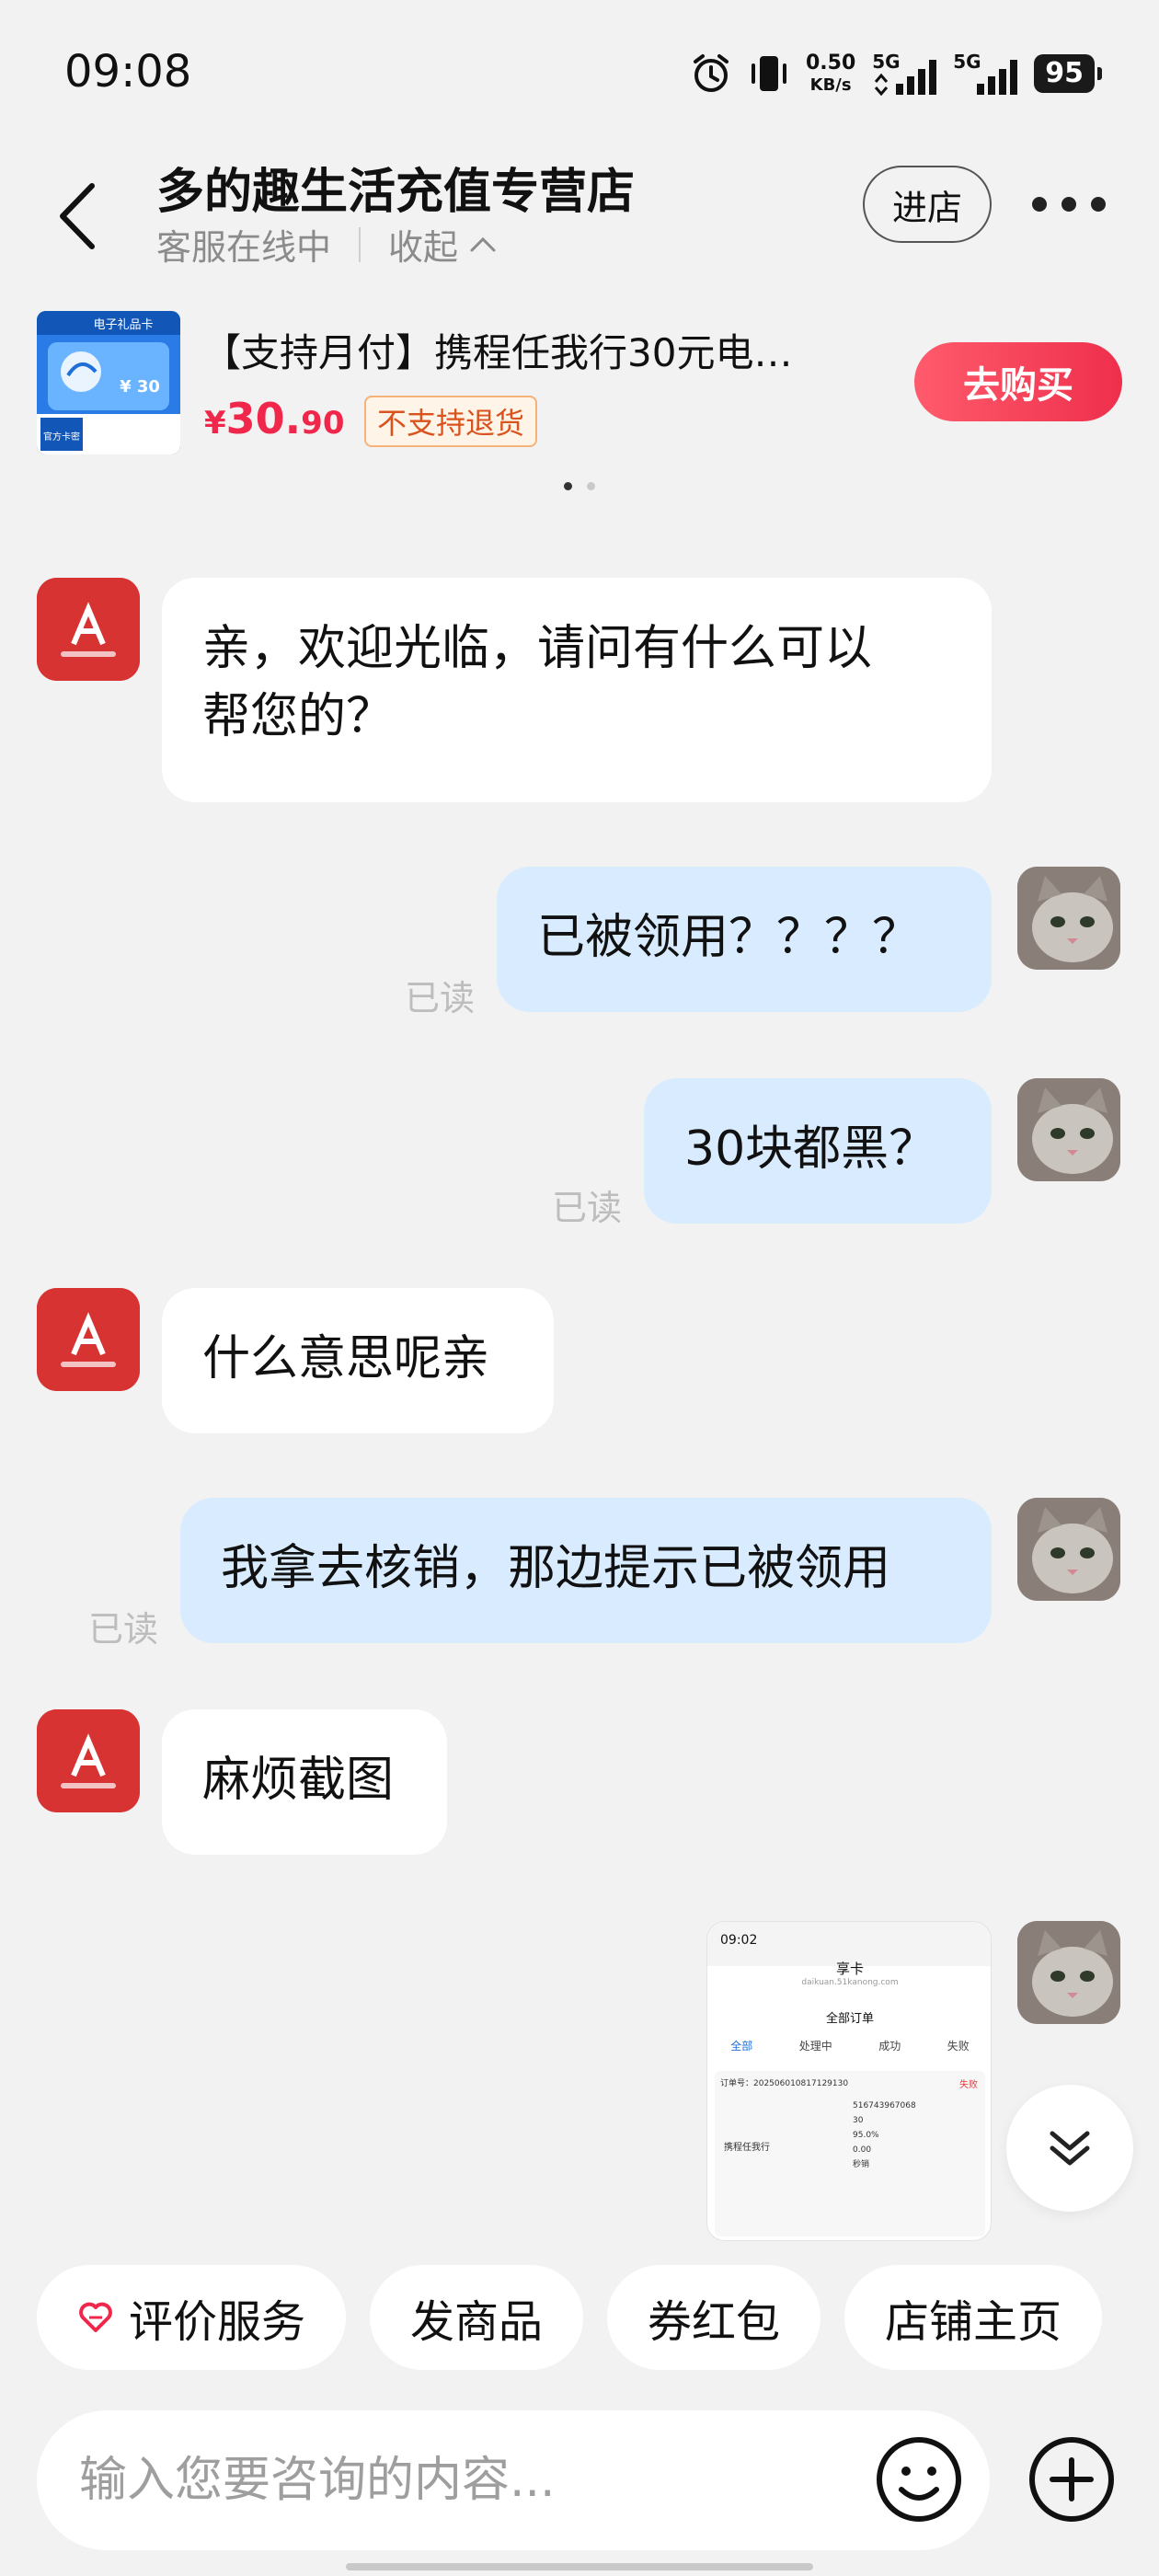  What do you see at coordinates (784, 2083) in the screenshot?
I see `screenshot-order-no: 订单号：20250601081712913​0` at bounding box center [784, 2083].